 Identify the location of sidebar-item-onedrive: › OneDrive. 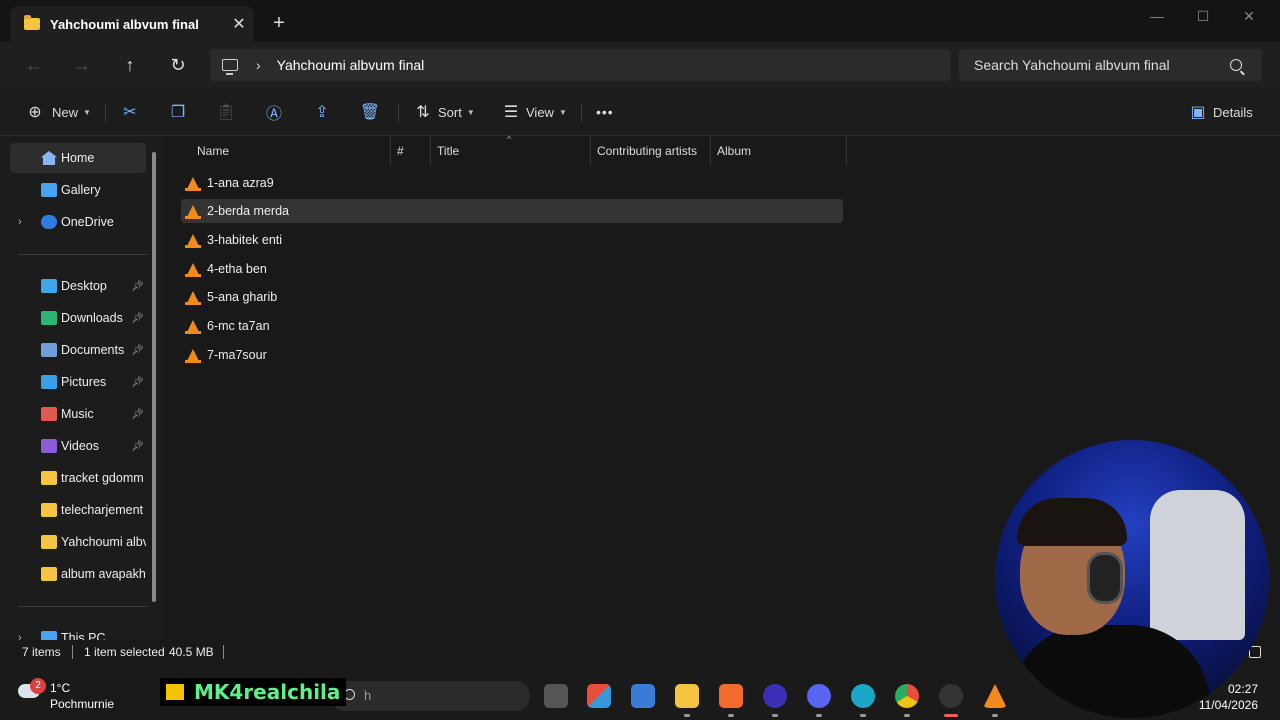
(78, 222).